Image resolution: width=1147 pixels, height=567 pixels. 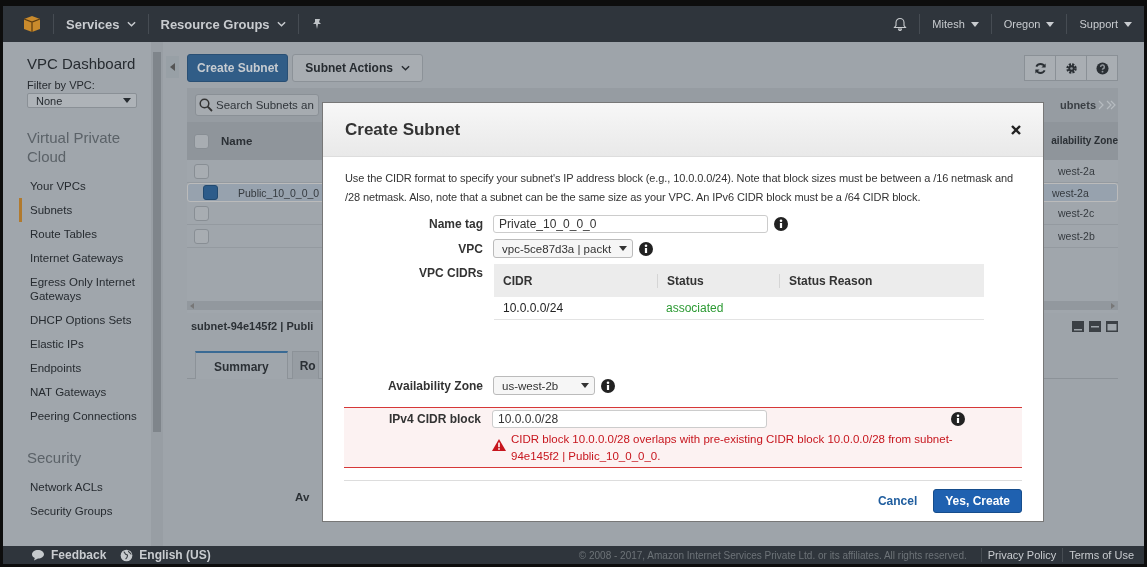 What do you see at coordinates (85, 234) in the screenshot?
I see `sidebar-item: Route Tables` at bounding box center [85, 234].